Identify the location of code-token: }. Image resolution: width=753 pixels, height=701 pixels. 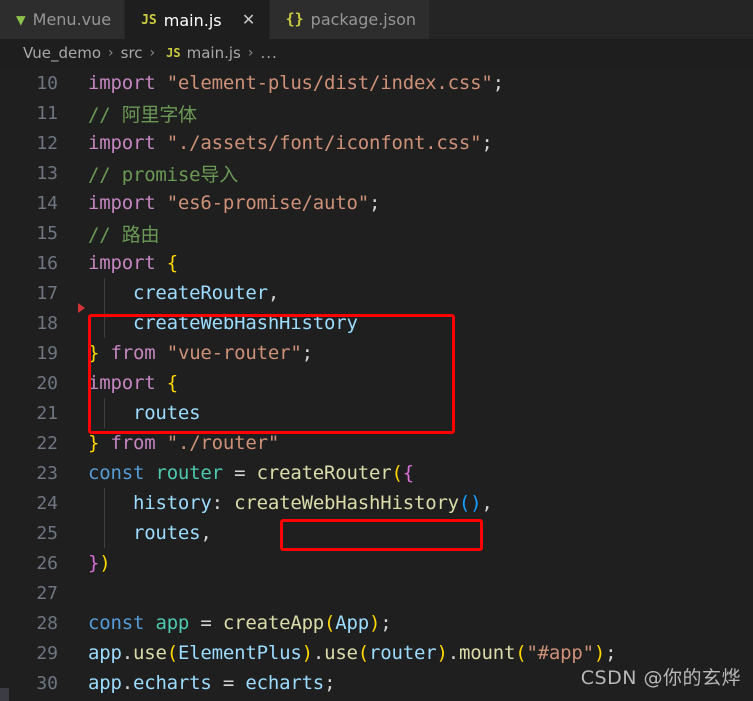
(94, 443).